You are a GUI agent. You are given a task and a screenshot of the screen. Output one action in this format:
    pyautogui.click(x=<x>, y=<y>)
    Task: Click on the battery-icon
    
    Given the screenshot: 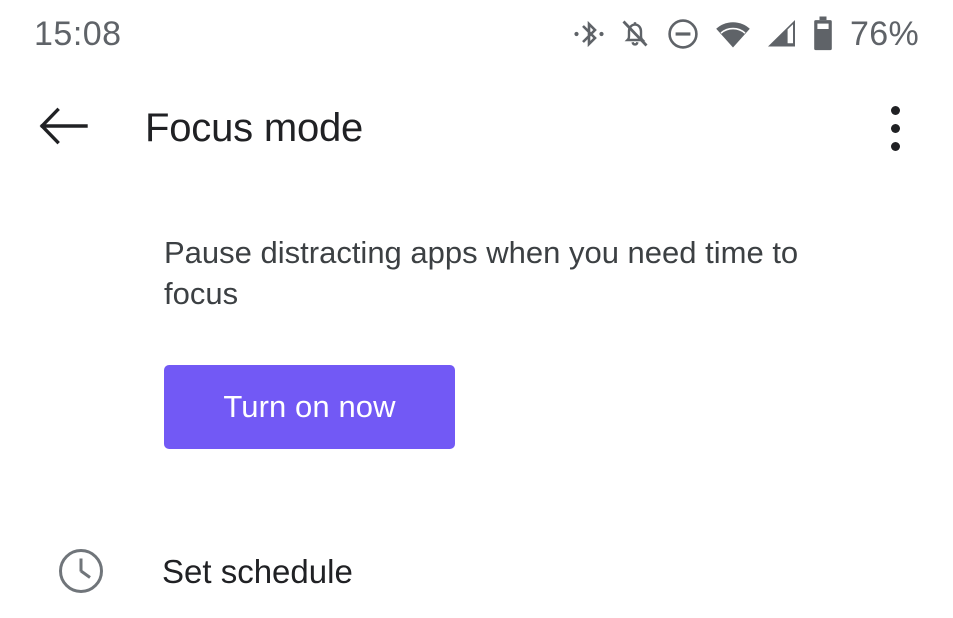 What is the action you would take?
    pyautogui.click(x=823, y=34)
    